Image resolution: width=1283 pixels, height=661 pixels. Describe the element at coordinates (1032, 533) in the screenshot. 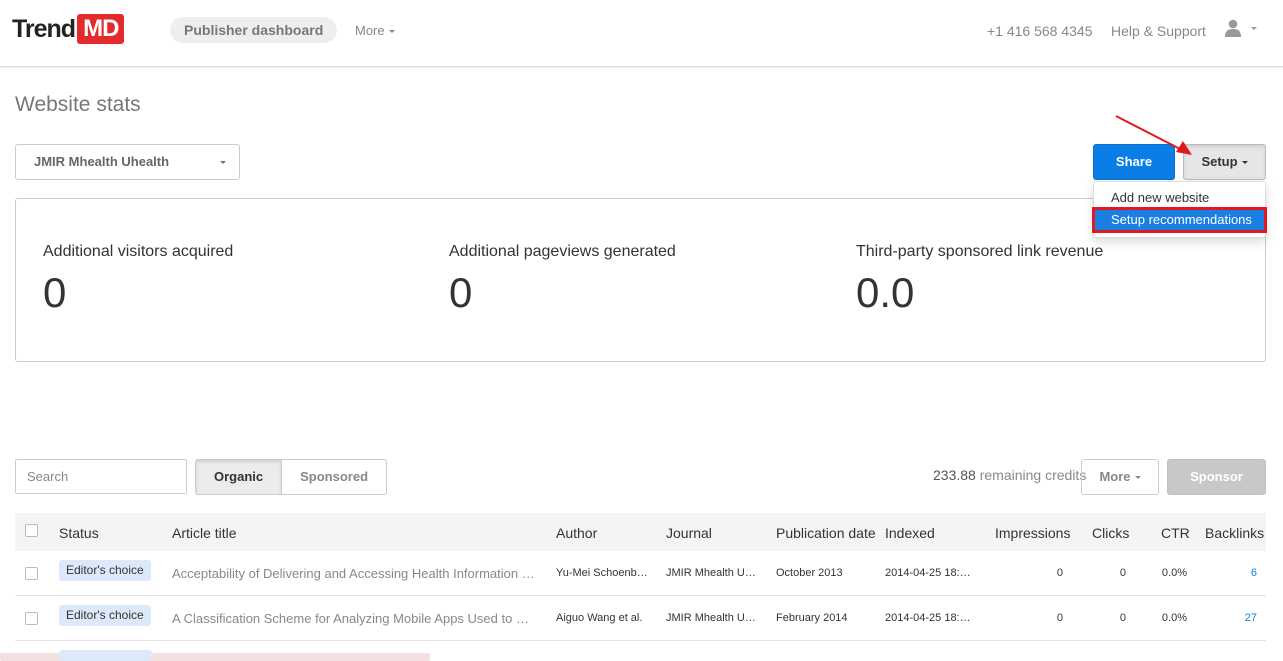

I see `column-header-impressions: Impressions` at that location.